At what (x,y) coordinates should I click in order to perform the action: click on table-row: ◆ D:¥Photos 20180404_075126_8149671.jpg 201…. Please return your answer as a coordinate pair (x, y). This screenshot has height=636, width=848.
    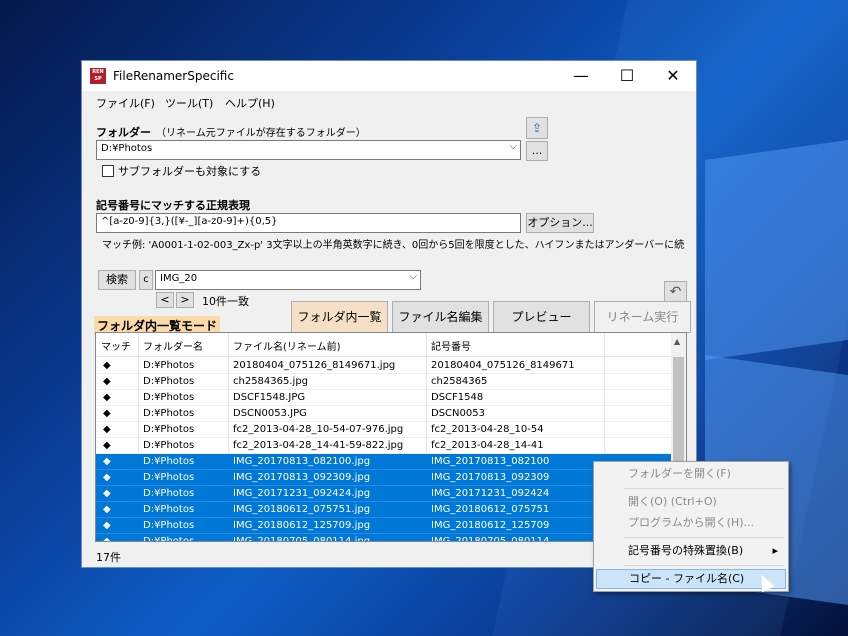
    Looking at the image, I should click on (384, 366).